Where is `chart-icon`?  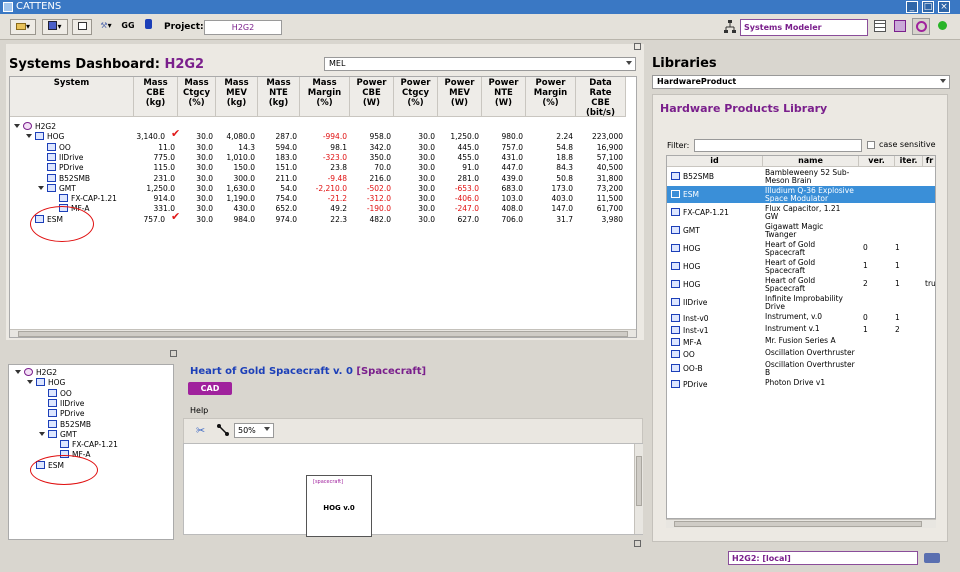 chart-icon is located at coordinates (900, 26).